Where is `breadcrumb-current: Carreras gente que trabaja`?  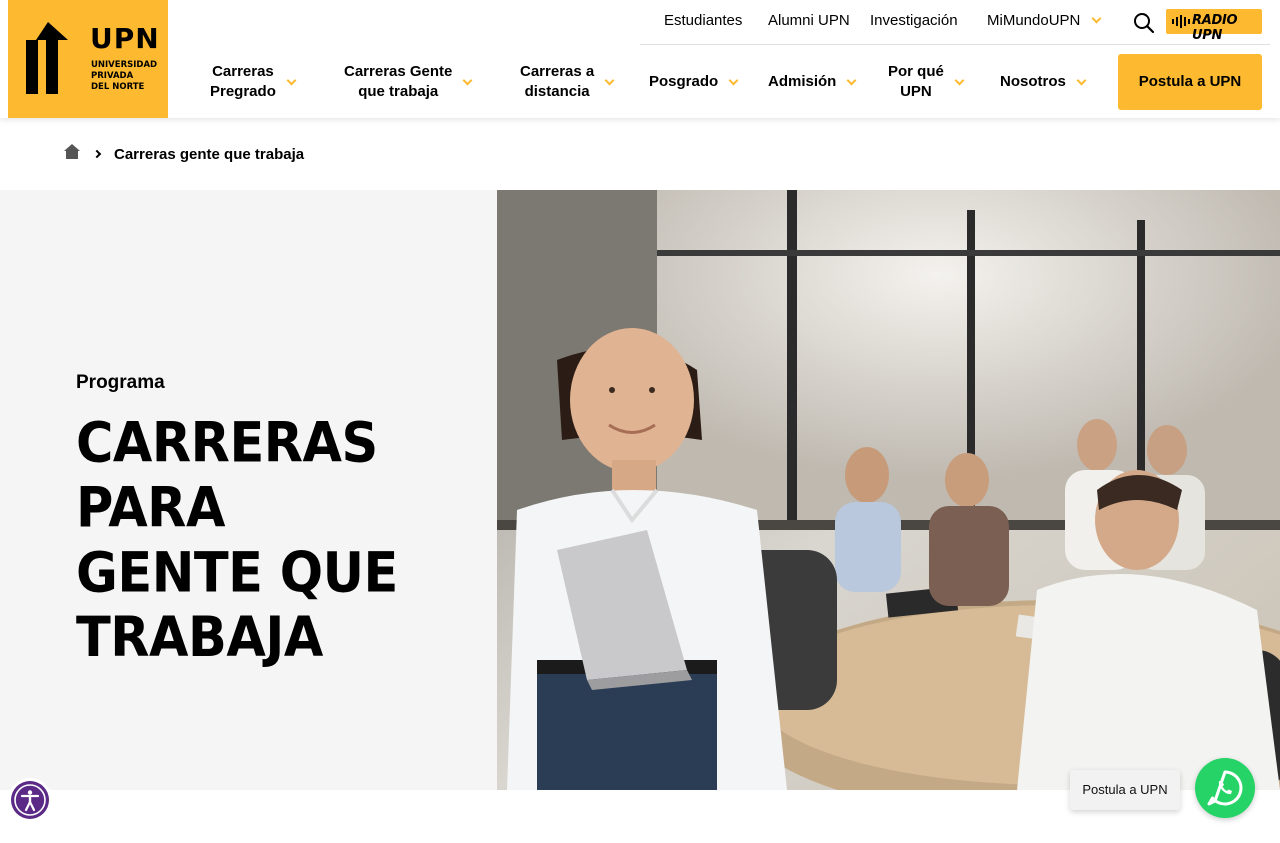
breadcrumb-current: Carreras gente que trabaja is located at coordinates (209, 154).